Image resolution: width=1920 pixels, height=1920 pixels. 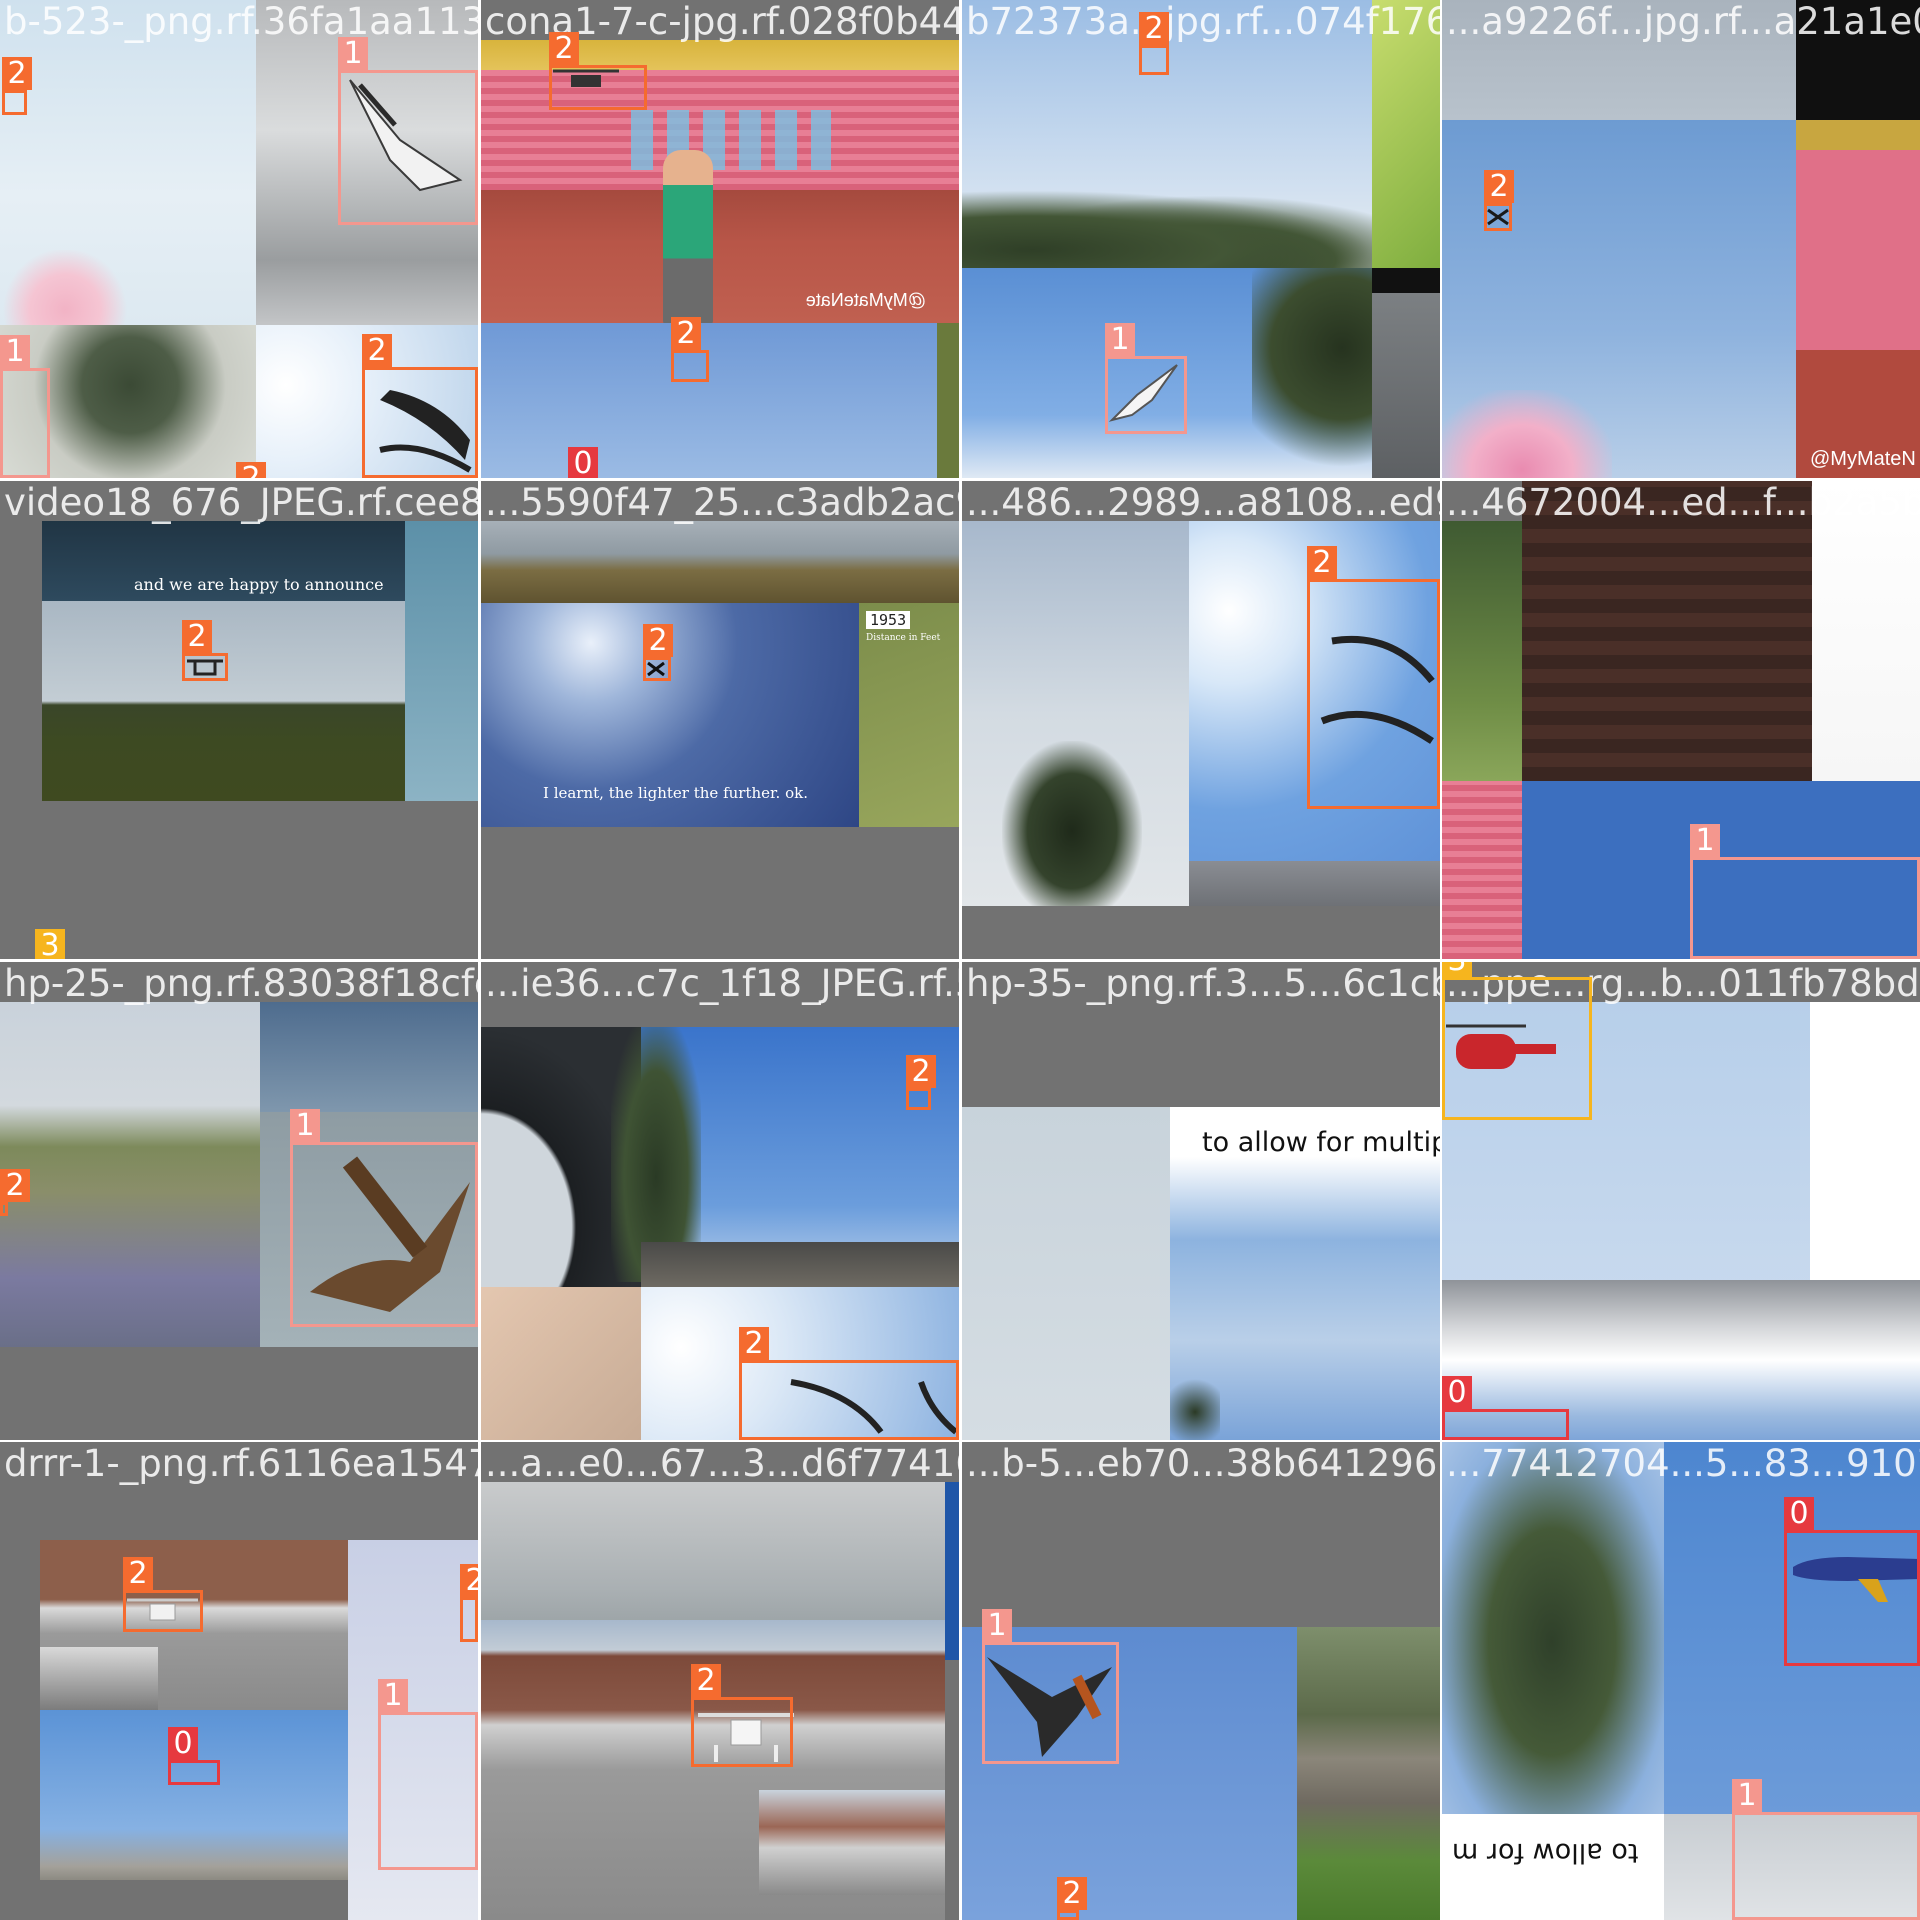 I want to click on video-caption: to allow for multip, so click(x=1321, y=1142).